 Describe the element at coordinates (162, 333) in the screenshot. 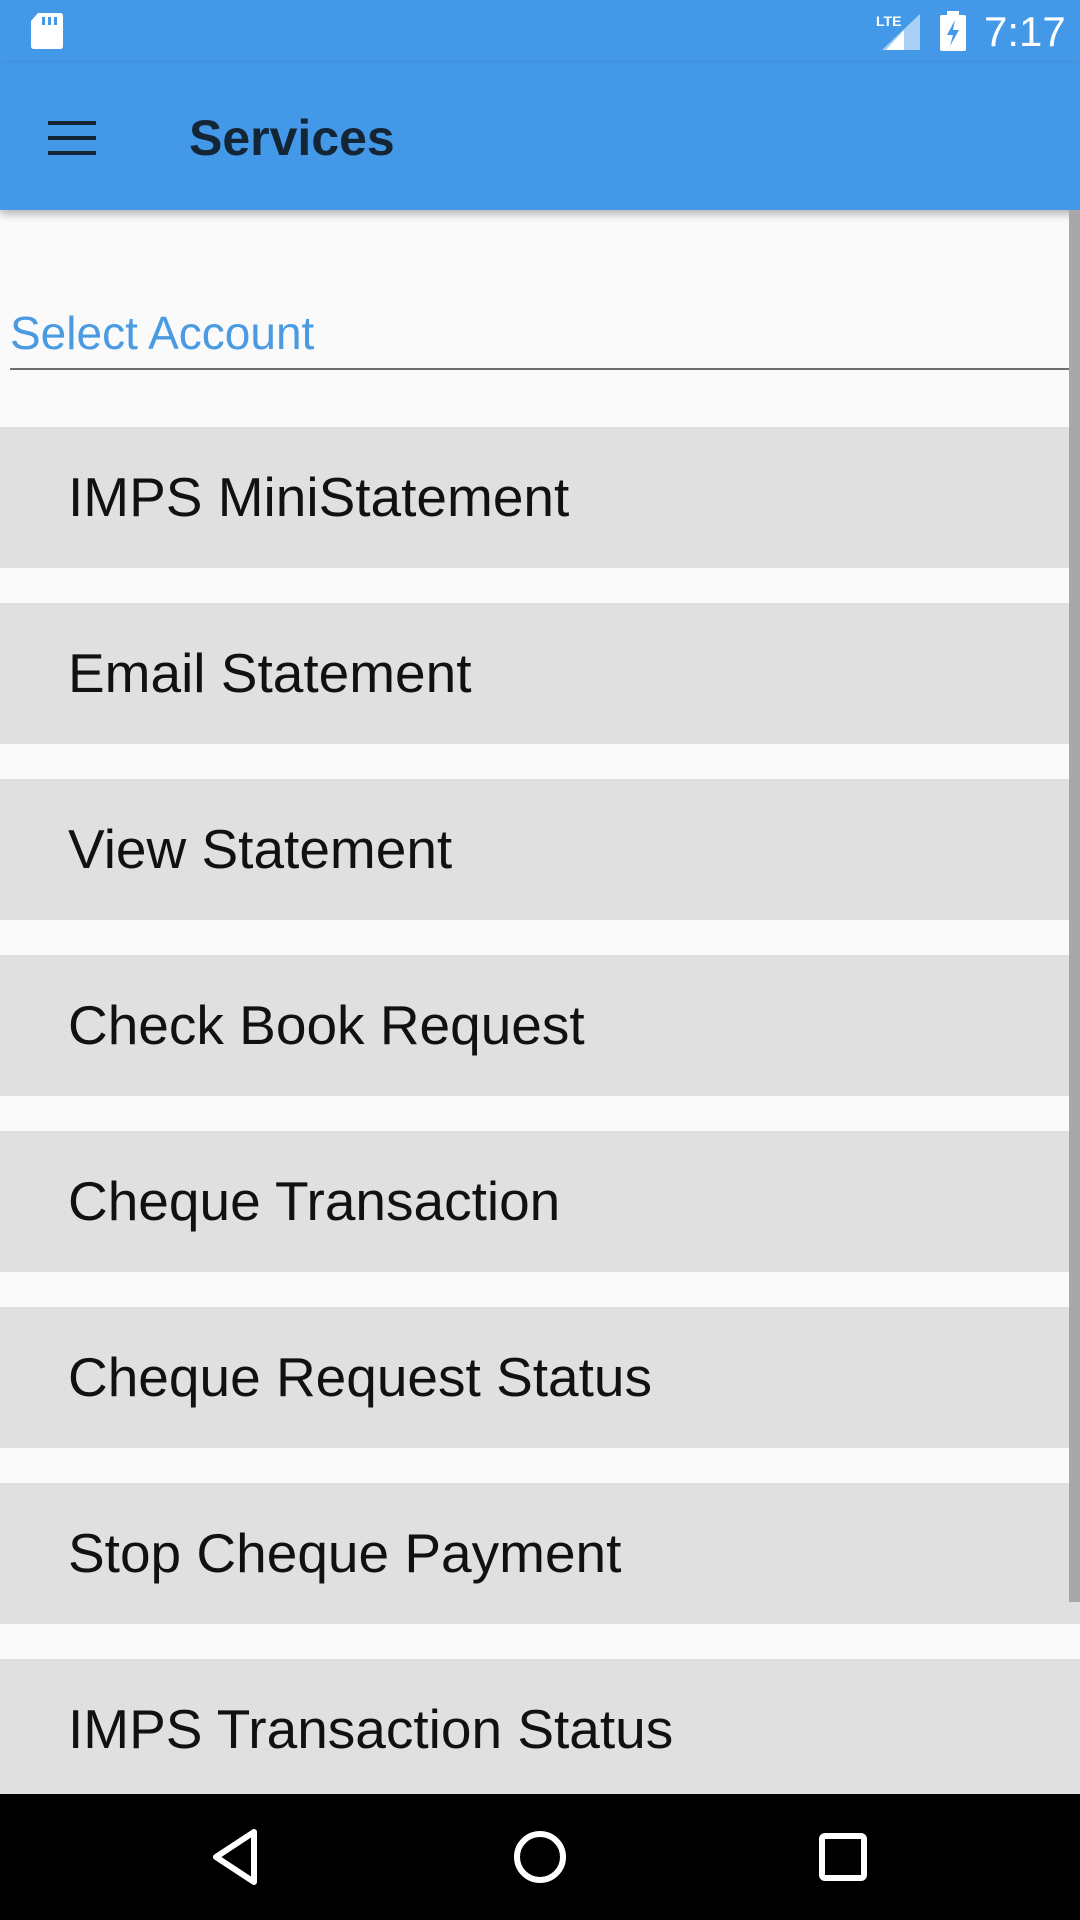

I see `account-select-label: Select Account` at that location.